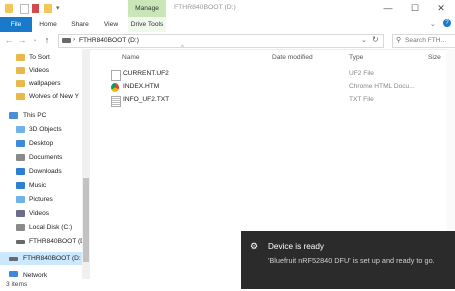 The image size is (455, 291). I want to click on nav-item-videos-qa: Videos, so click(41, 70).